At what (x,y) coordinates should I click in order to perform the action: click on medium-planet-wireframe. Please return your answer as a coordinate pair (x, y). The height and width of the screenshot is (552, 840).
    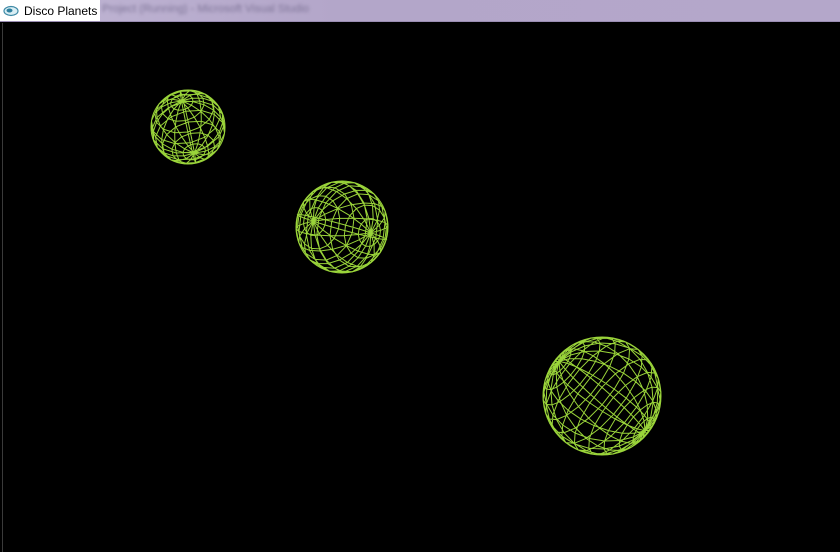
    Looking at the image, I should click on (342, 227).